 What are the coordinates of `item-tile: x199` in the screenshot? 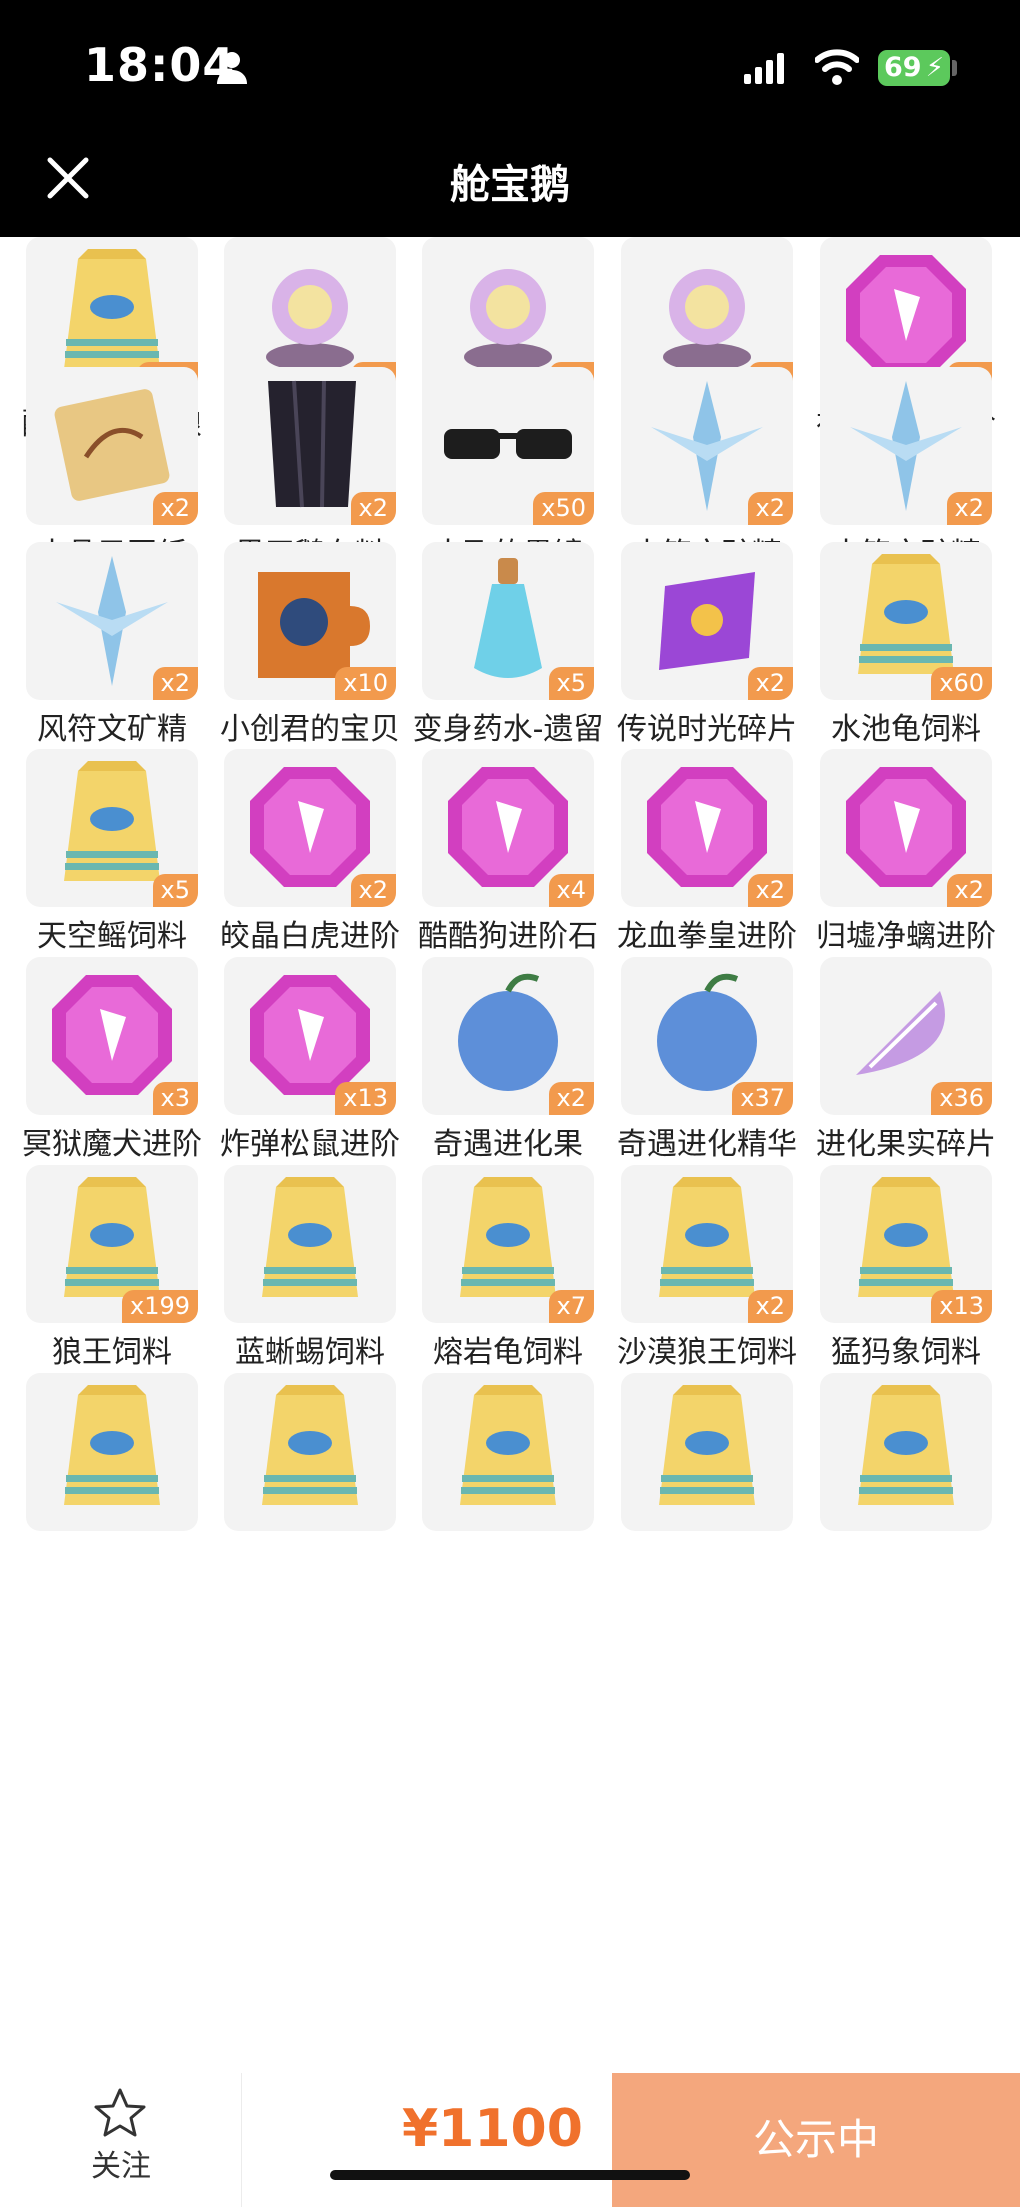 It's located at (112, 1244).